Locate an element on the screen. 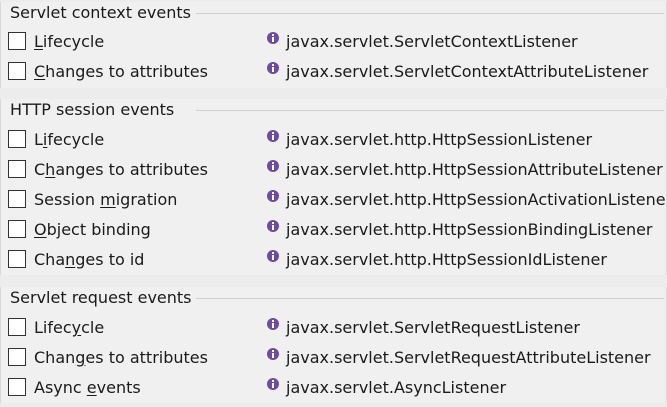 This screenshot has height=407, width=667. session-id-checkbox is located at coordinates (17, 259).